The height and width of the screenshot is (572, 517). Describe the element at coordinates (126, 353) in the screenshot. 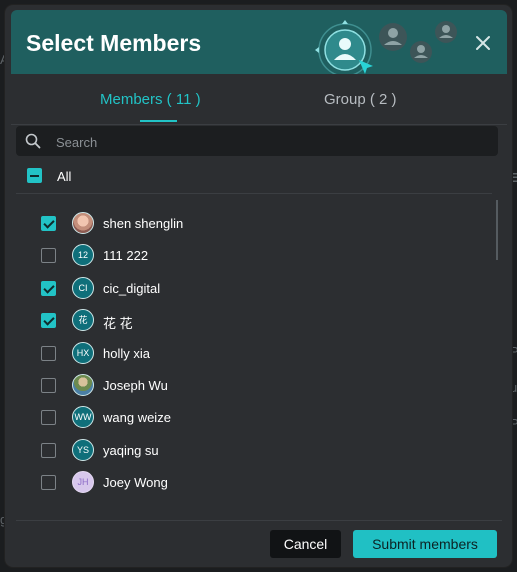

I see `member-name: holly xia` at that location.